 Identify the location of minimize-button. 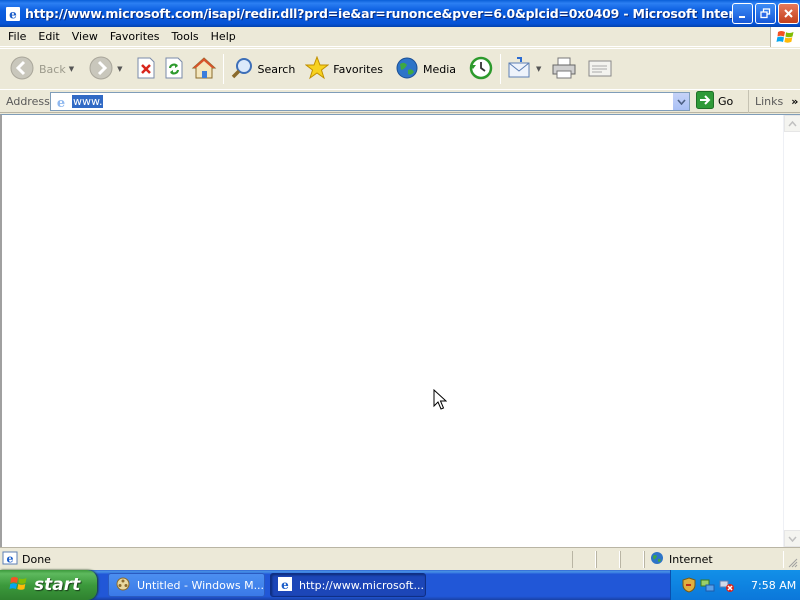
(742, 13).